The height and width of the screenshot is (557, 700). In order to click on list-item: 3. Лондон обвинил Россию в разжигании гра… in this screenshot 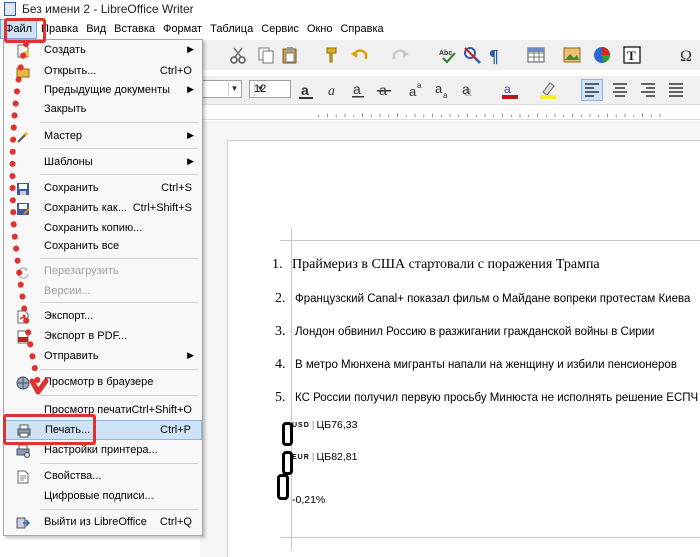, I will do `click(464, 332)`.